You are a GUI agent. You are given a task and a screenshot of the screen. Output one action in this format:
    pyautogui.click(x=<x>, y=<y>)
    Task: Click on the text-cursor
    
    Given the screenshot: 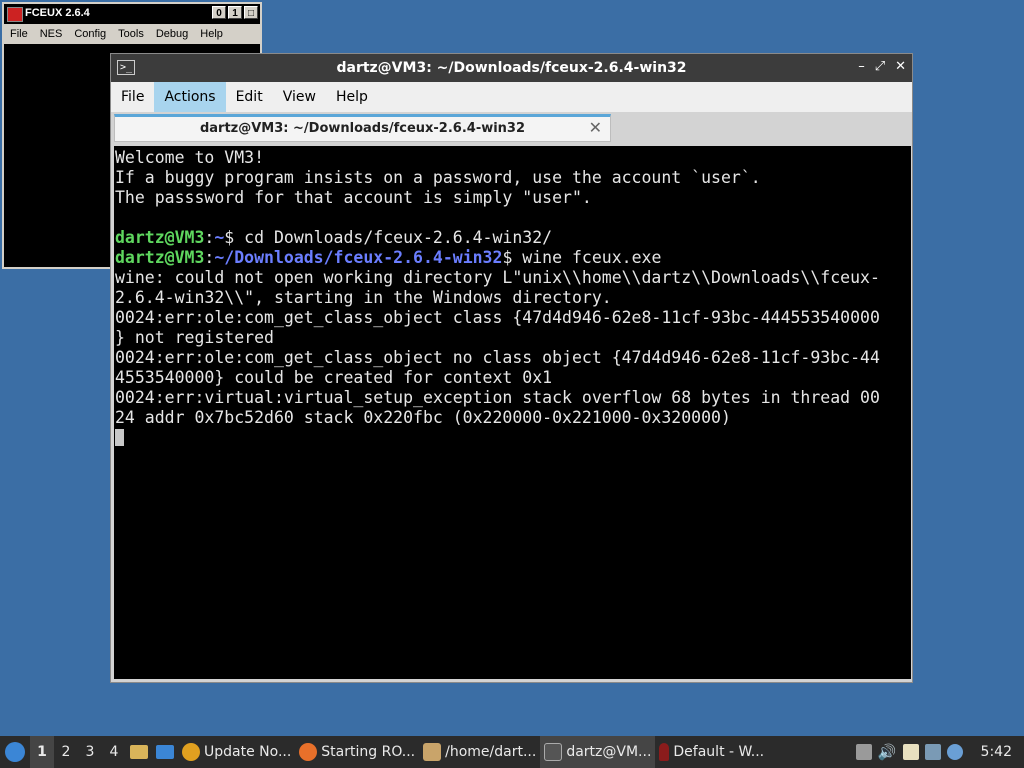 What is the action you would take?
    pyautogui.click(x=119, y=437)
    